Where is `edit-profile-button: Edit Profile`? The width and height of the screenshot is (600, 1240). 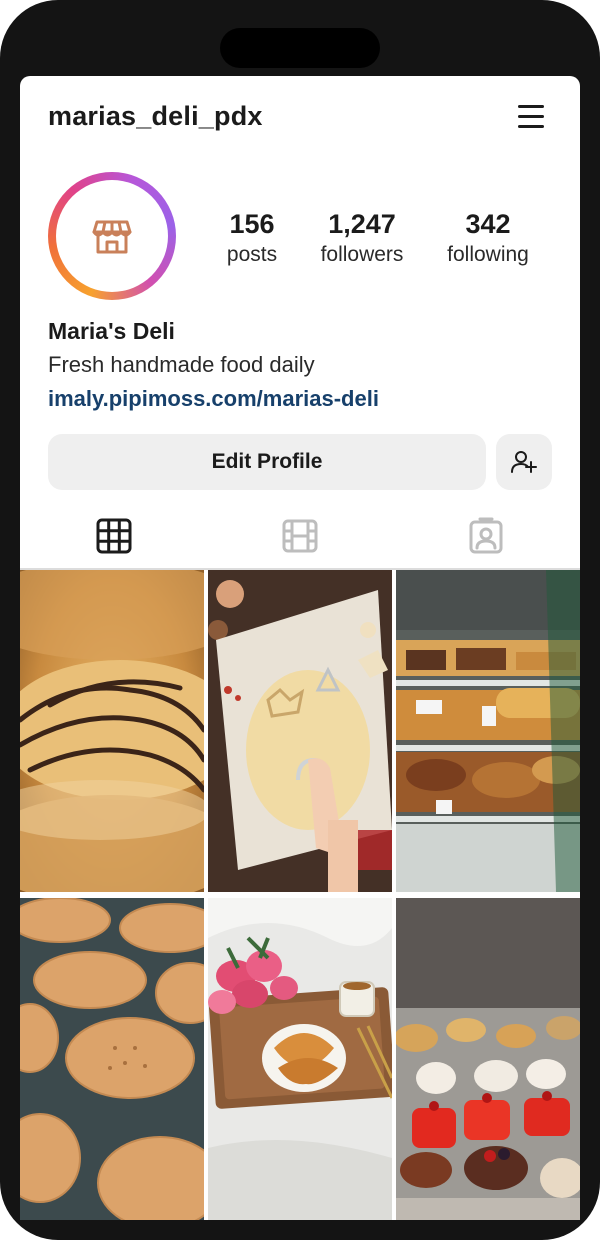
edit-profile-button: Edit Profile is located at coordinates (267, 462).